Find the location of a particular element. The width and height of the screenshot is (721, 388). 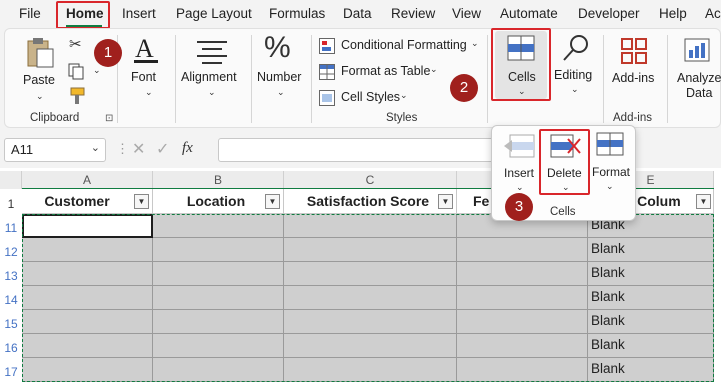

tab-formulas: Formulas is located at coordinates (297, 13).